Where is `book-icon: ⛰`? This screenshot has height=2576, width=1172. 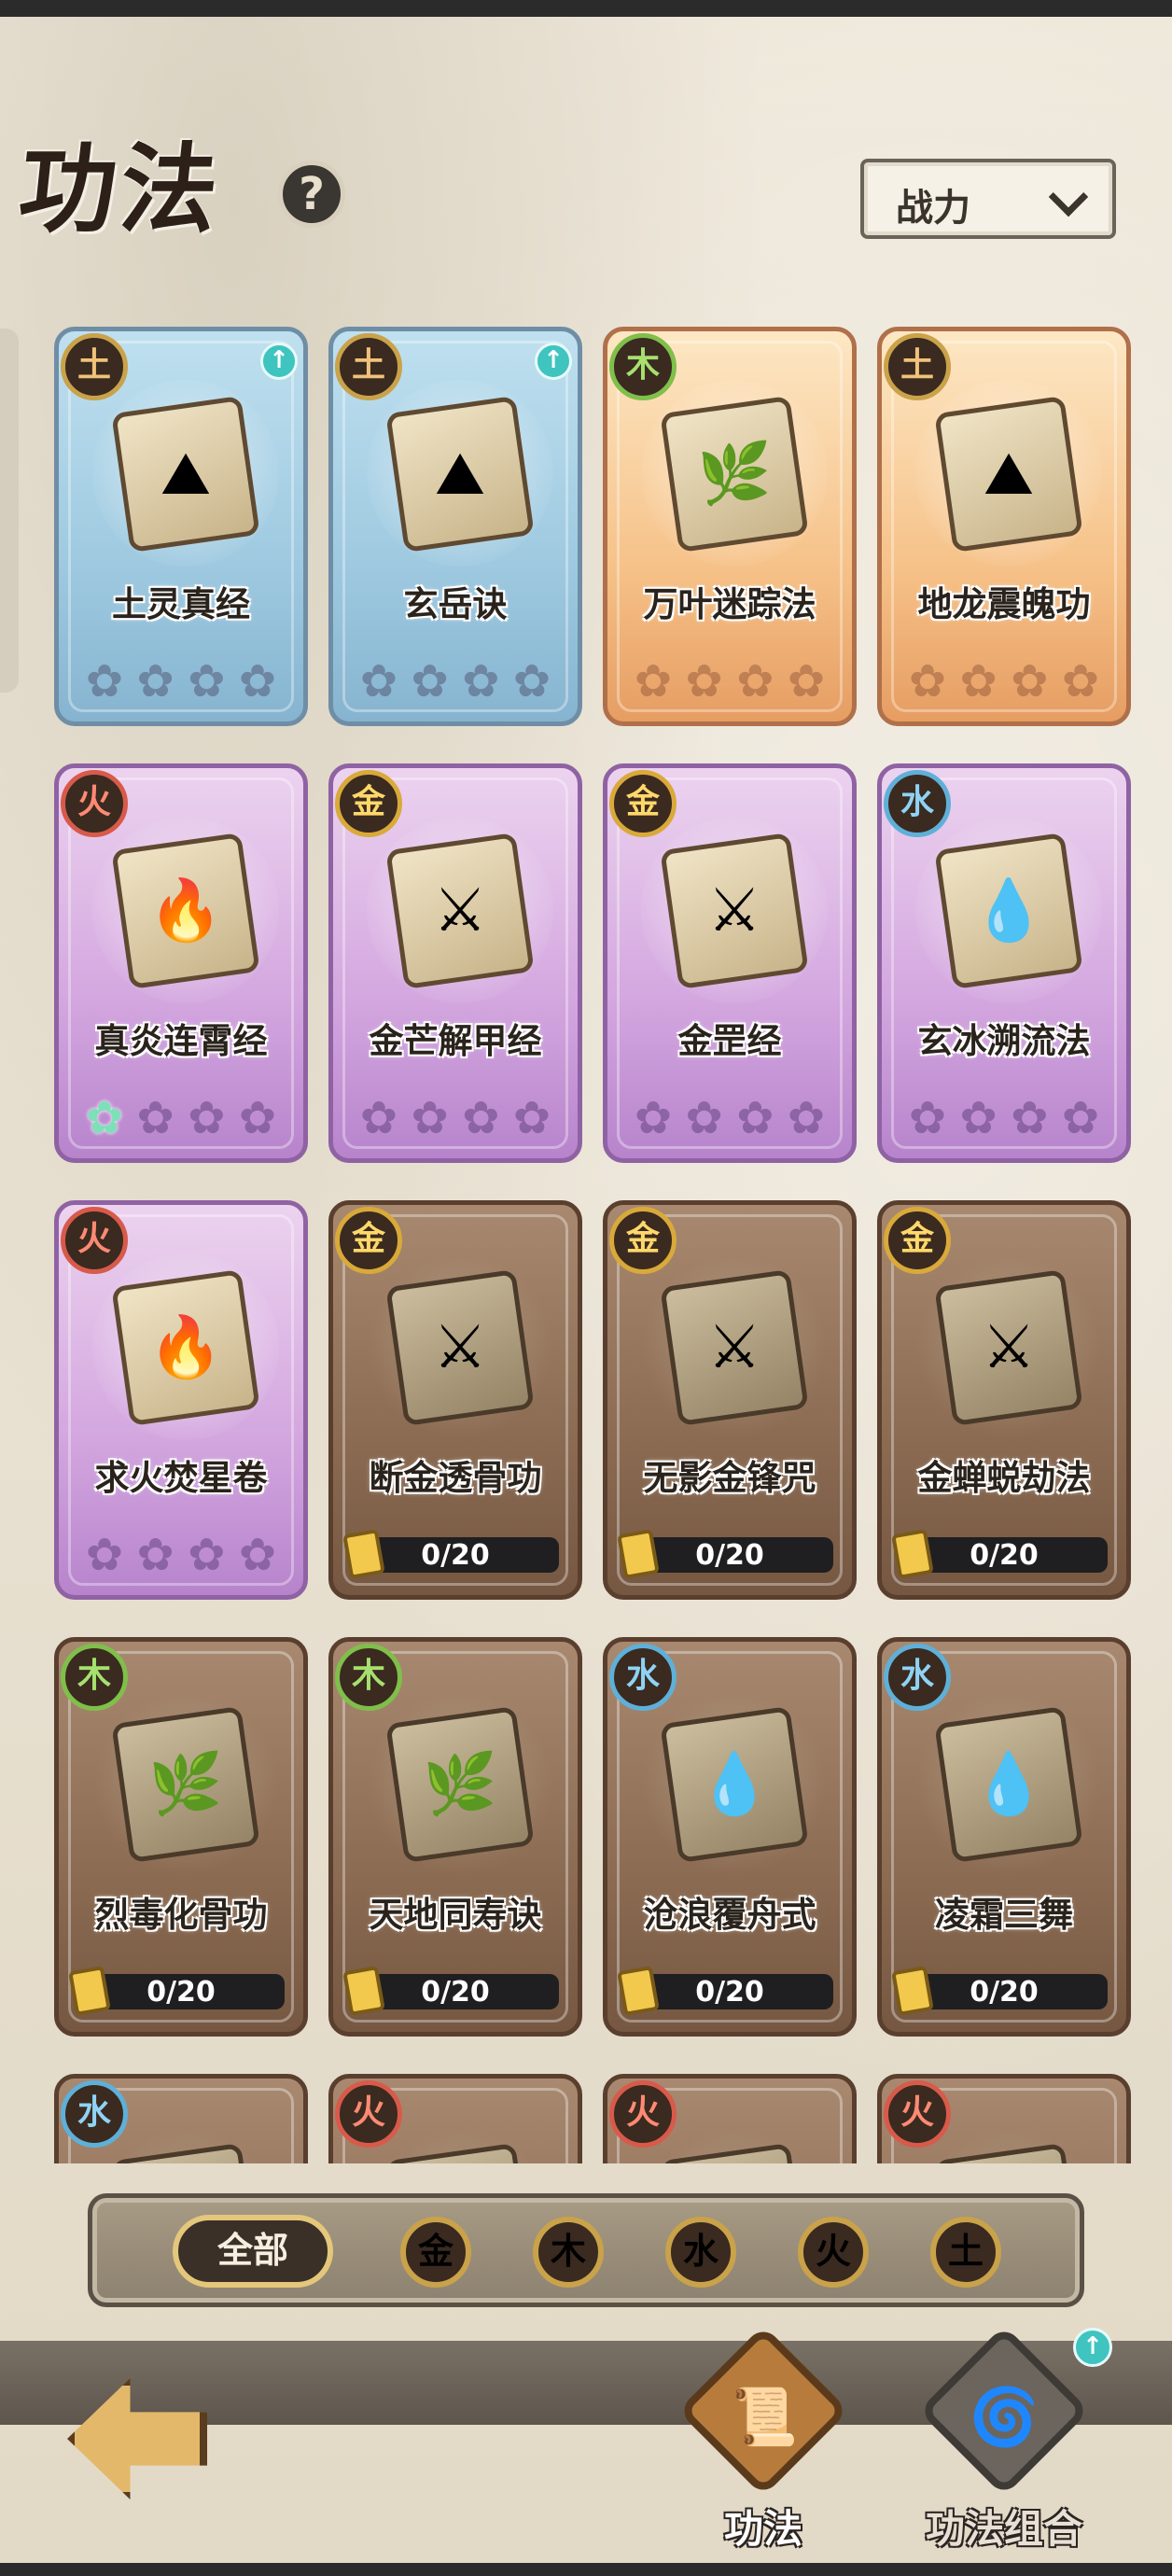 book-icon: ⛰ is located at coordinates (185, 474).